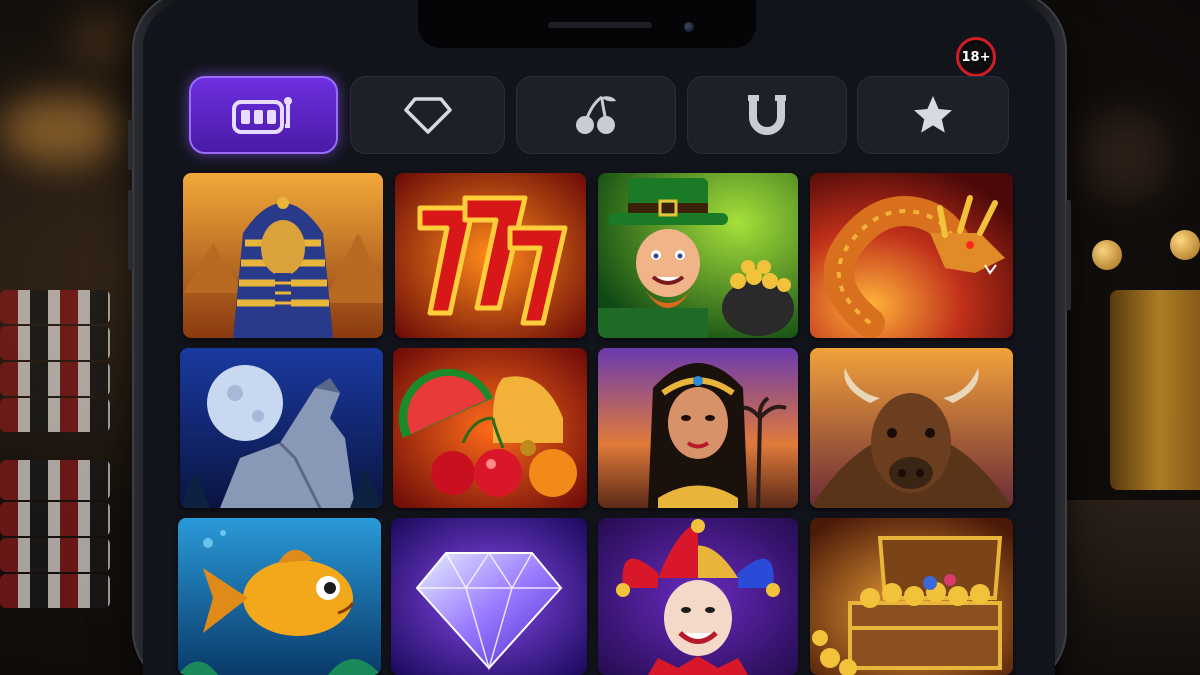  I want to click on background-table, so click(1130, 587).